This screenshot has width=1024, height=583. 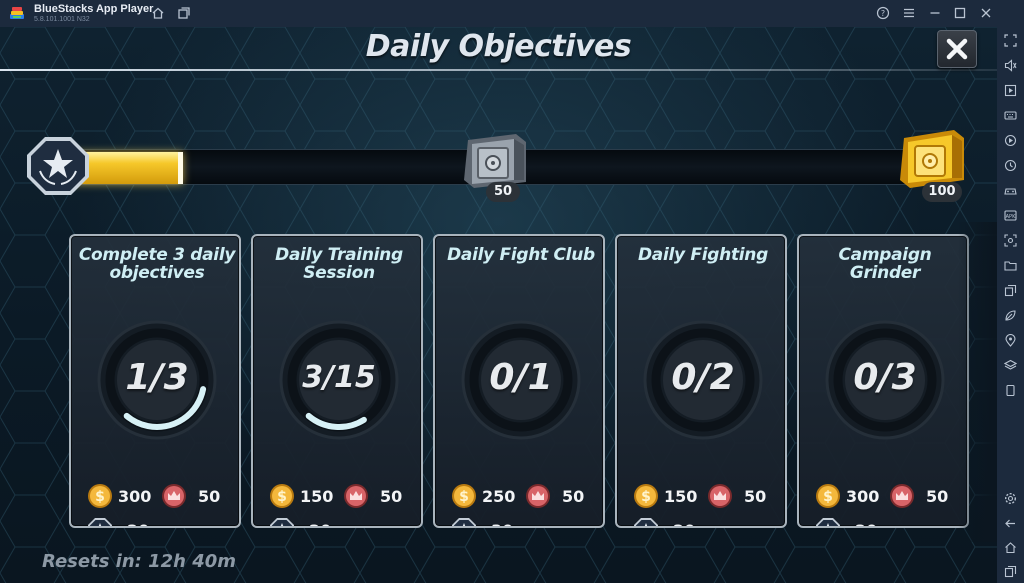 I want to click on multi-window-icon, so click(x=1010, y=290).